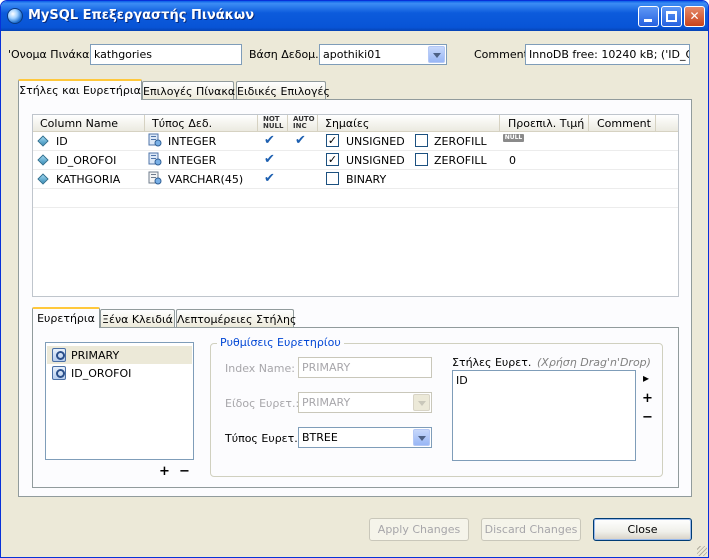 The width and height of the screenshot is (709, 558). Describe the element at coordinates (62, 141) in the screenshot. I see `column-name-cell: ID` at that location.